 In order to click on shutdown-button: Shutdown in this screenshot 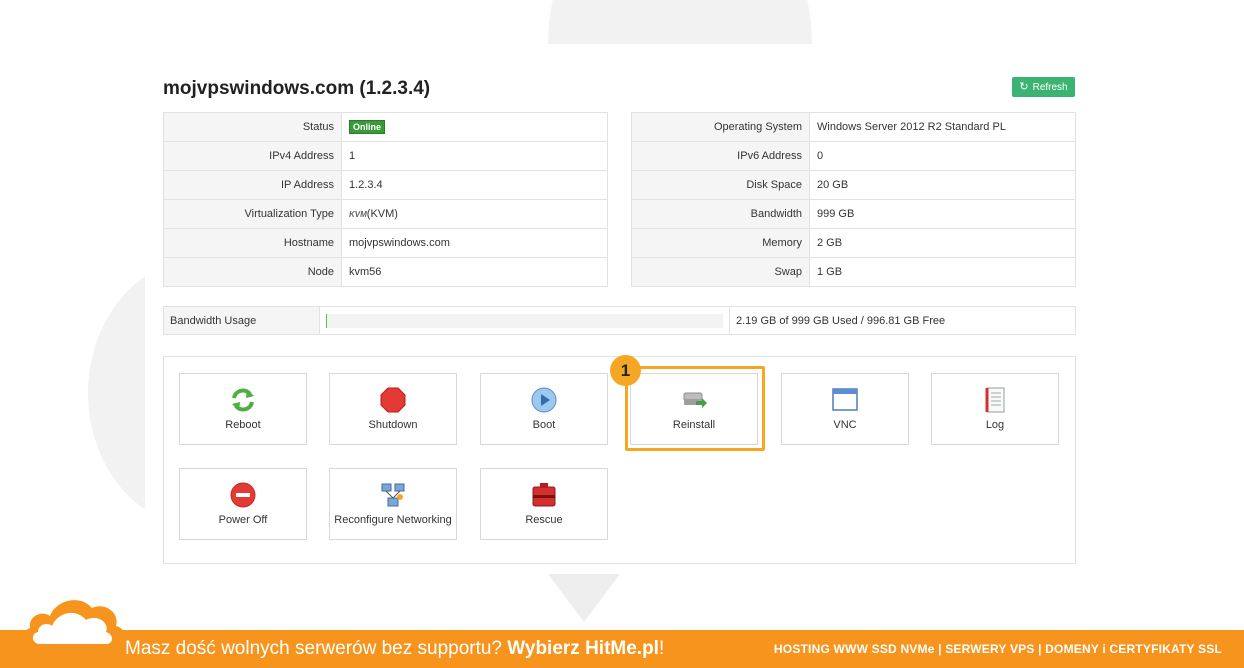, I will do `click(393, 409)`.